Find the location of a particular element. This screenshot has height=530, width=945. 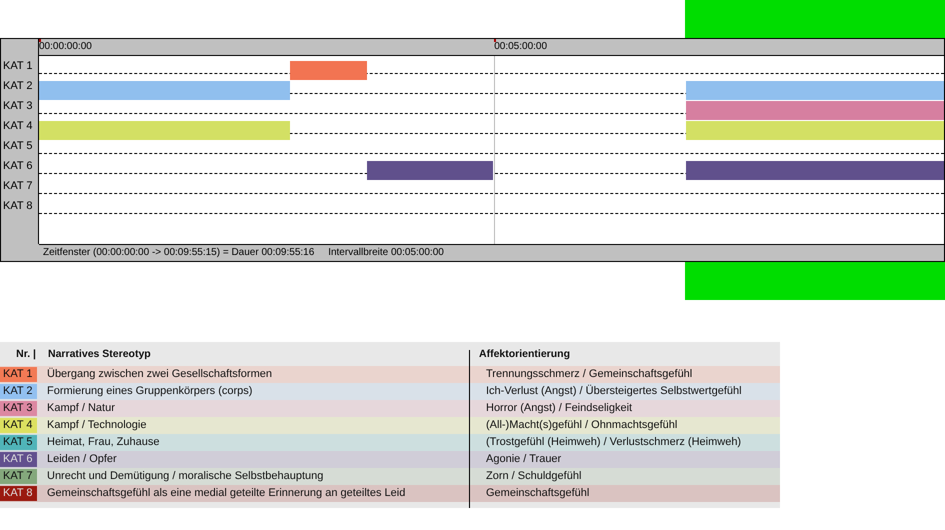

table-cell-text: Kampf / Natur is located at coordinates (81, 408).